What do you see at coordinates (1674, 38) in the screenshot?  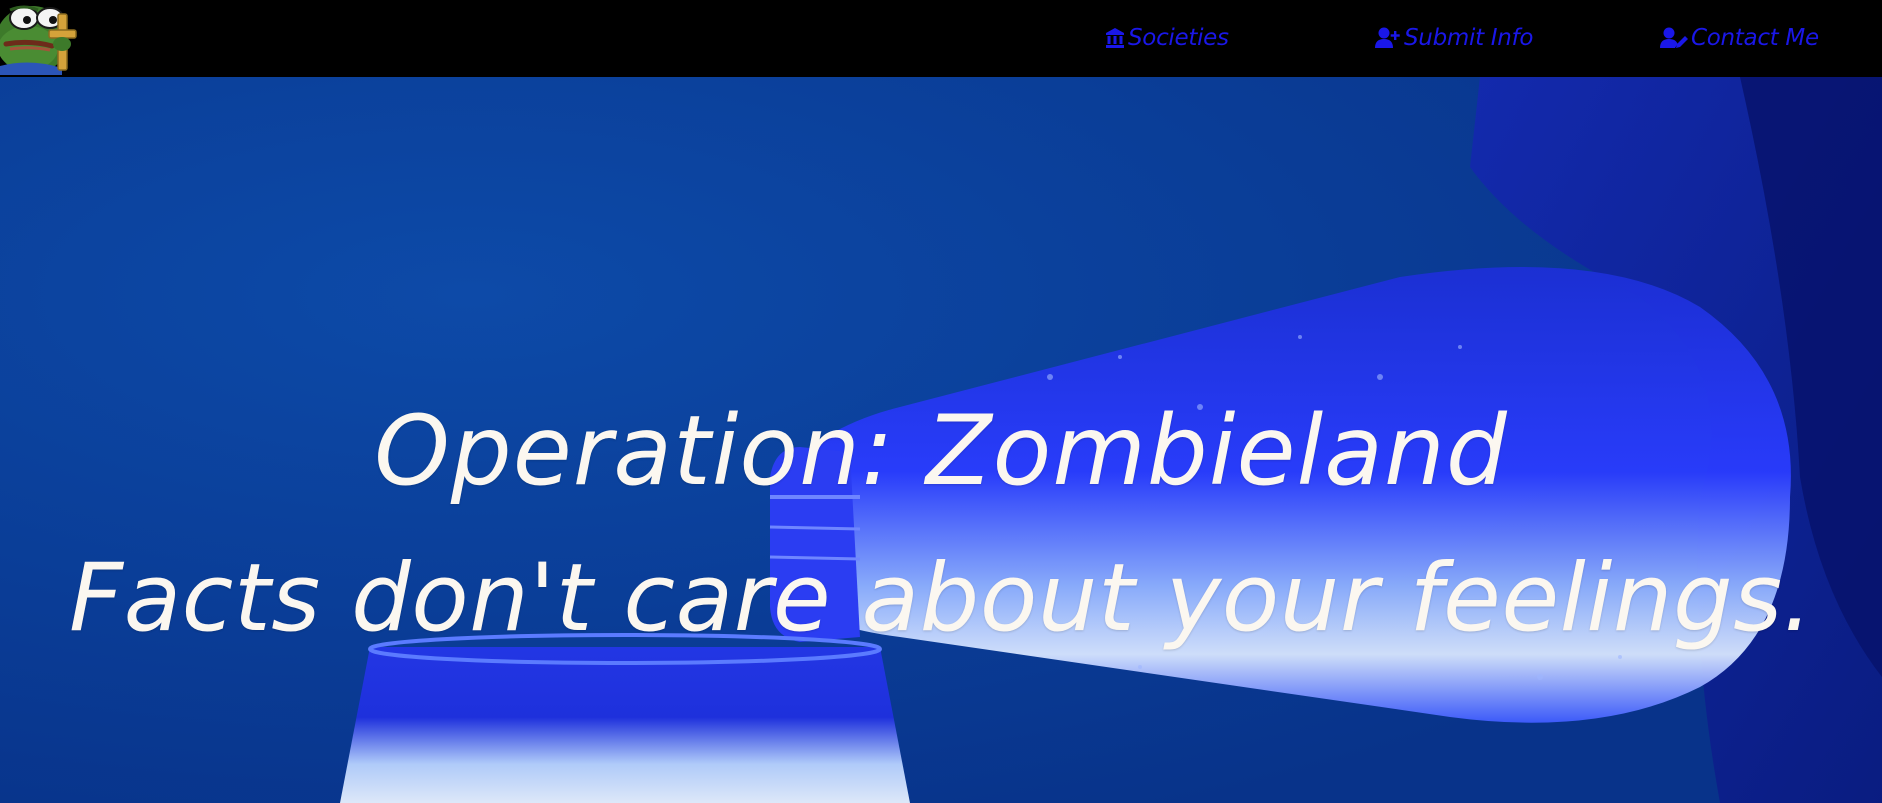 I see `user-edit-icon` at bounding box center [1674, 38].